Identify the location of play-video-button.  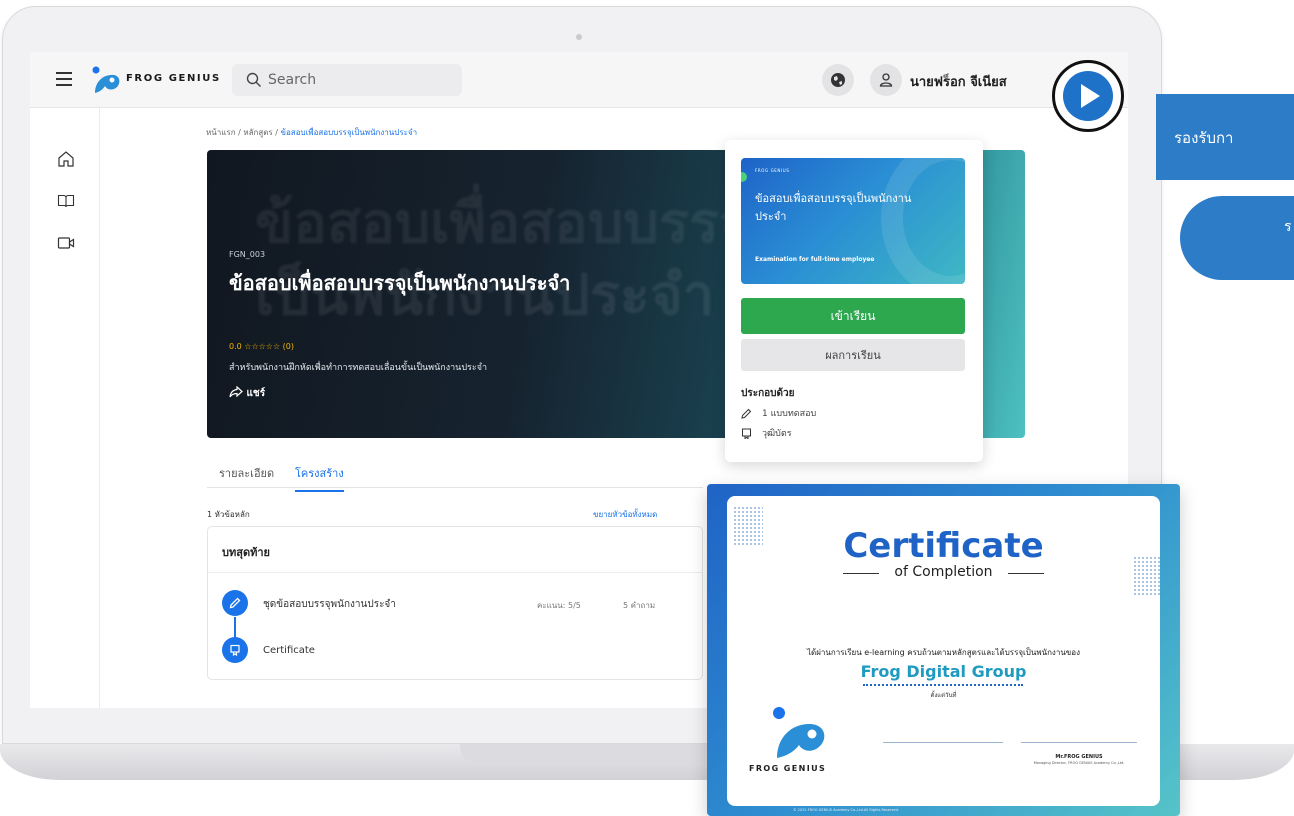
(1088, 96).